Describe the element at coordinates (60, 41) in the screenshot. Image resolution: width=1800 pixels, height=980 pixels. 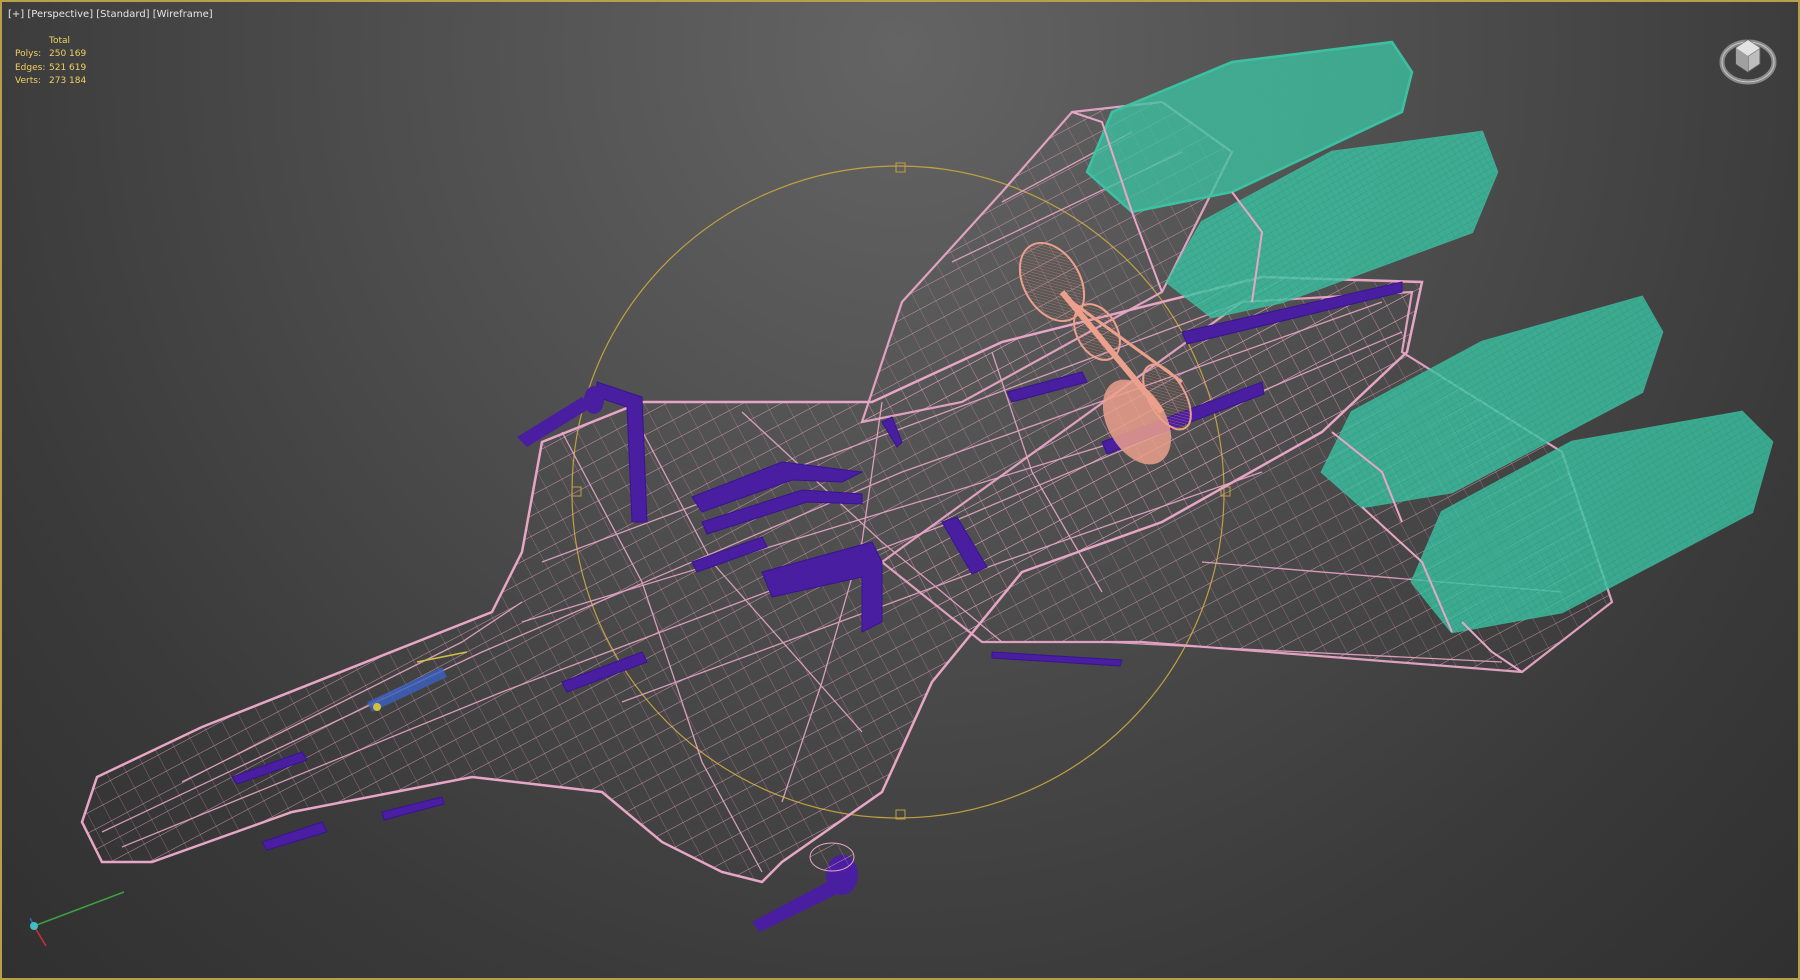
I see `stats-header: Total` at that location.